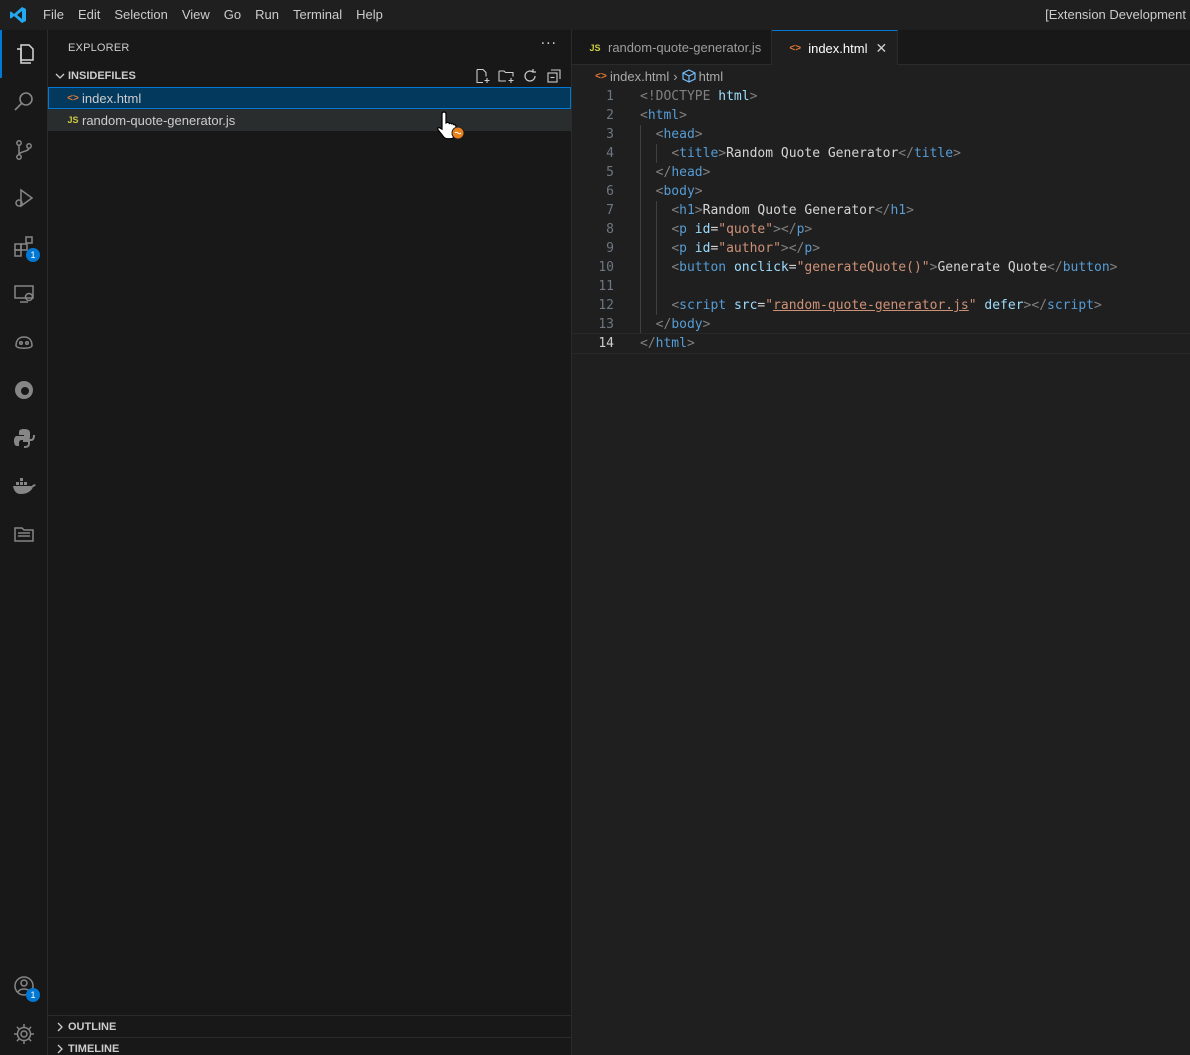  I want to click on collapse-all-icon, so click(554, 76).